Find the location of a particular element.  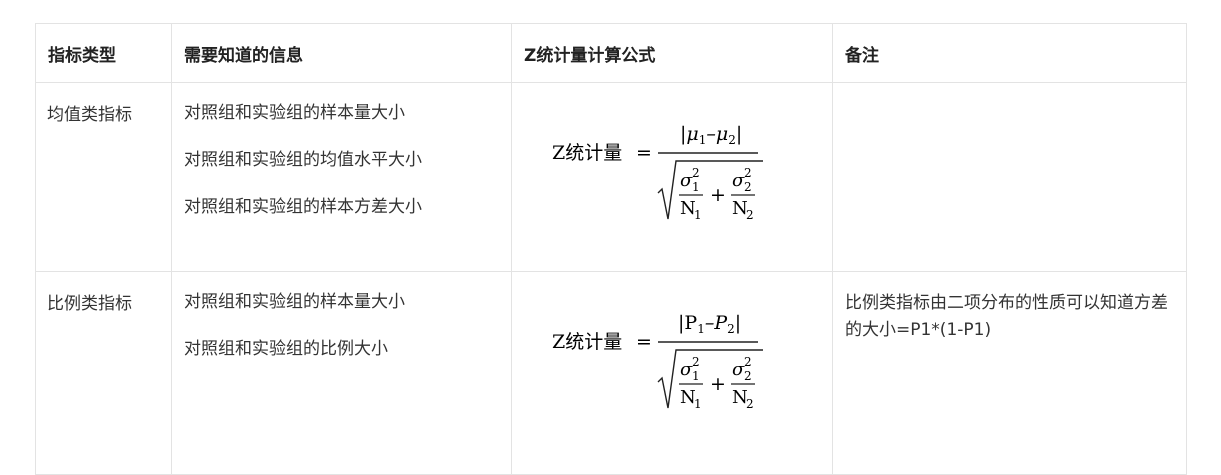

formula-cell: Z统计量 = |μ1–μ2| σ 2 1 N 1 + σ 2 2 N 2 is located at coordinates (672, 177).